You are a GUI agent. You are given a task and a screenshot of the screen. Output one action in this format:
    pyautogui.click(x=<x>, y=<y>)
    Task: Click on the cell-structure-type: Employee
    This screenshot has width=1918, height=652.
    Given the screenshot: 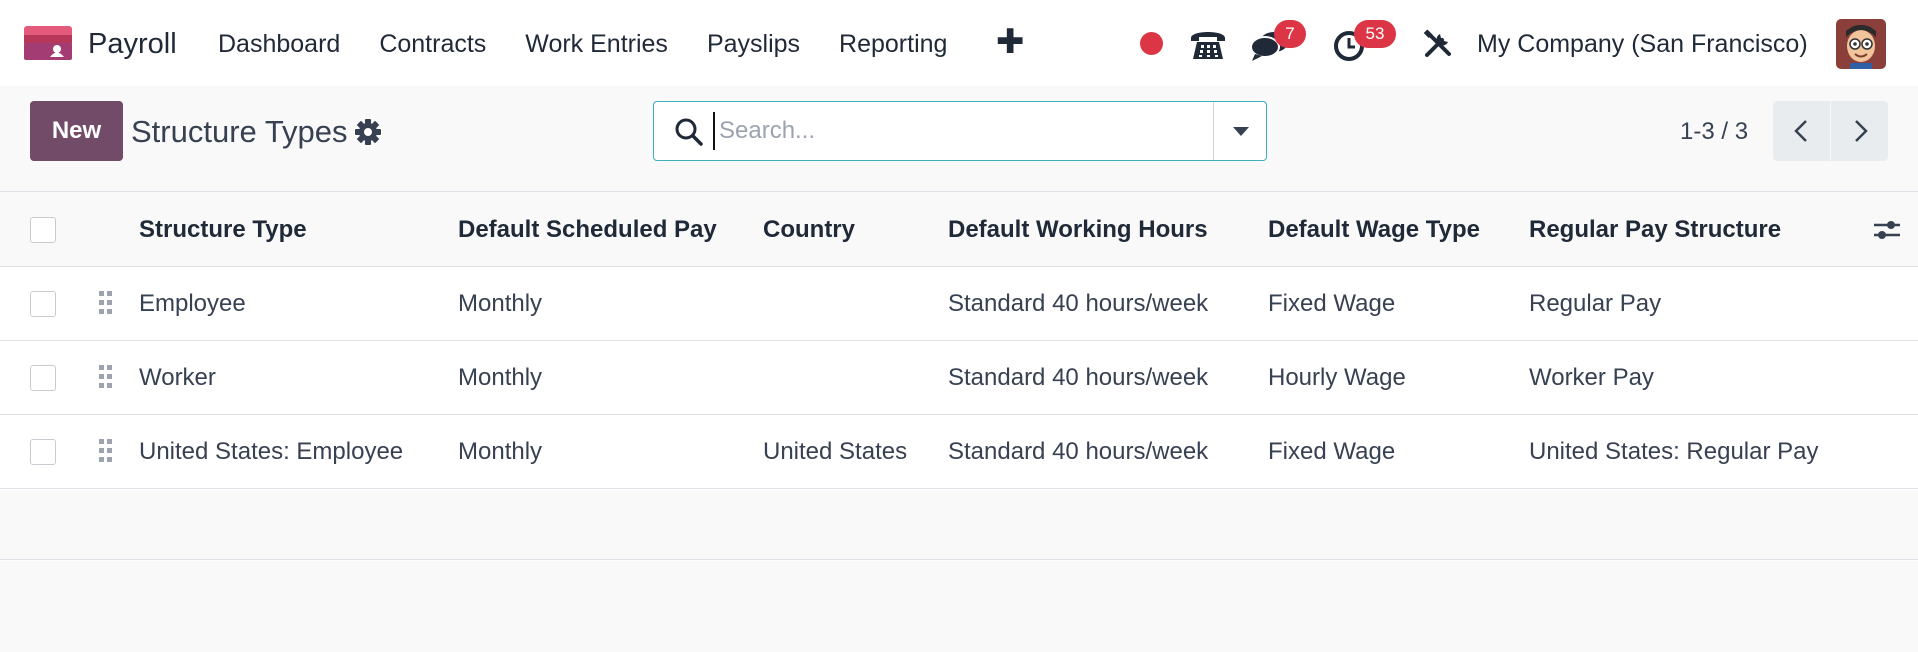 What is the action you would take?
    pyautogui.click(x=192, y=304)
    